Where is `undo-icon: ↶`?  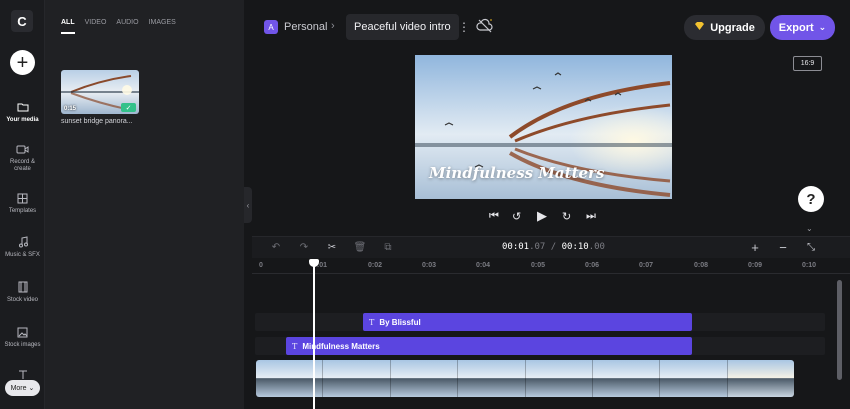 undo-icon: ↶ is located at coordinates (276, 247).